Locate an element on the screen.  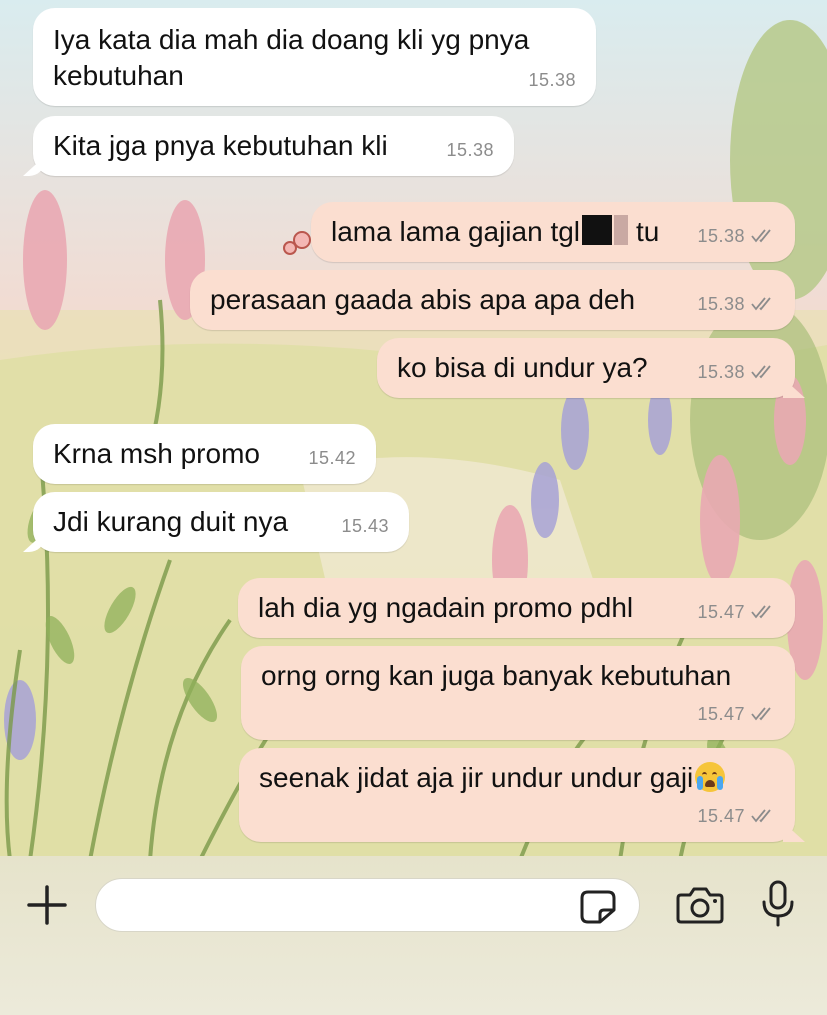
message-time: 15.42 is located at coordinates (332, 458).